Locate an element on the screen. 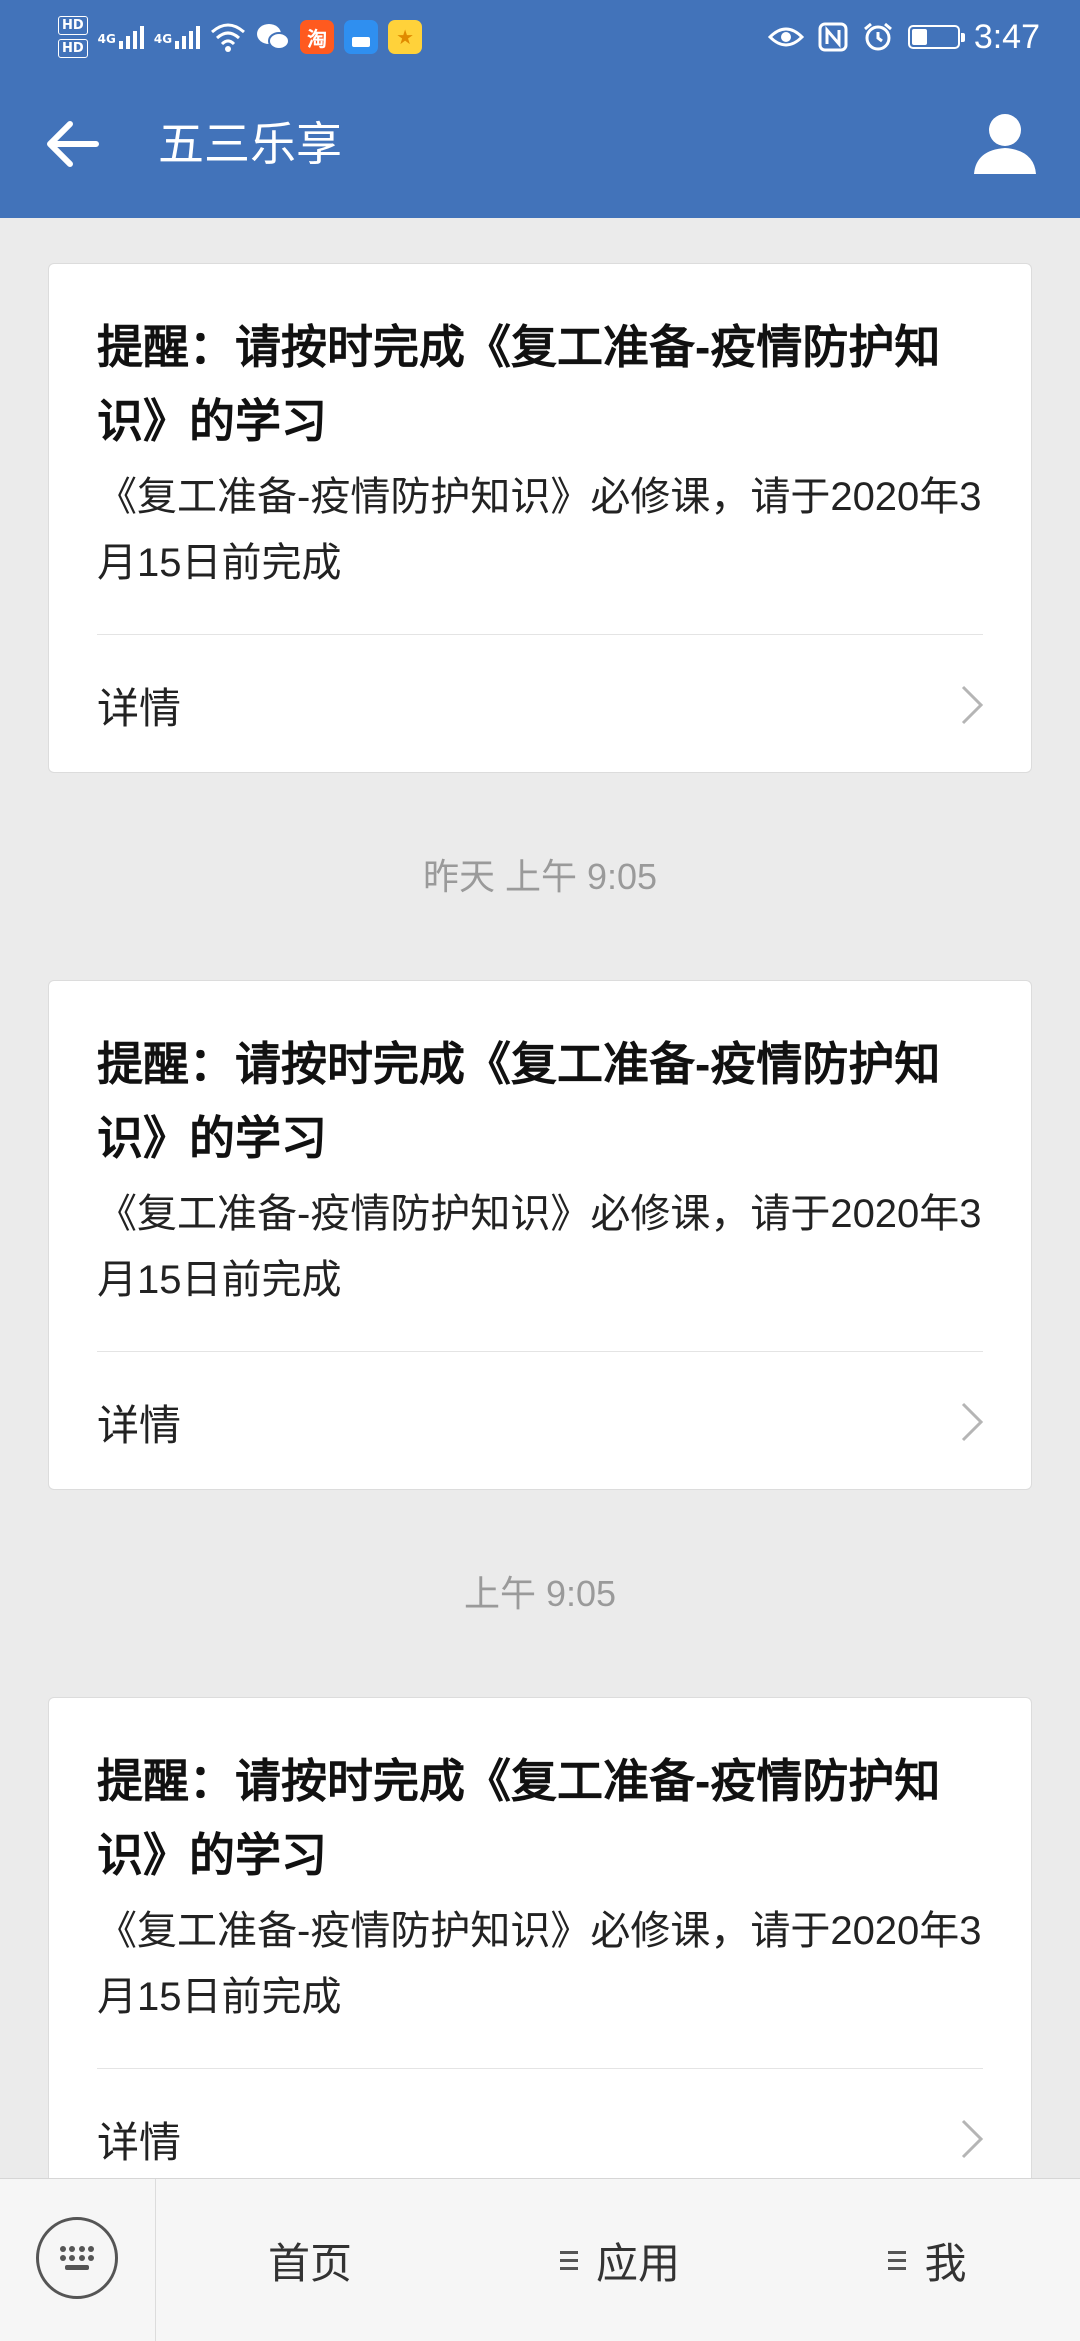 The height and width of the screenshot is (2341, 1080). nav-me: 我 is located at coordinates (927, 2260).